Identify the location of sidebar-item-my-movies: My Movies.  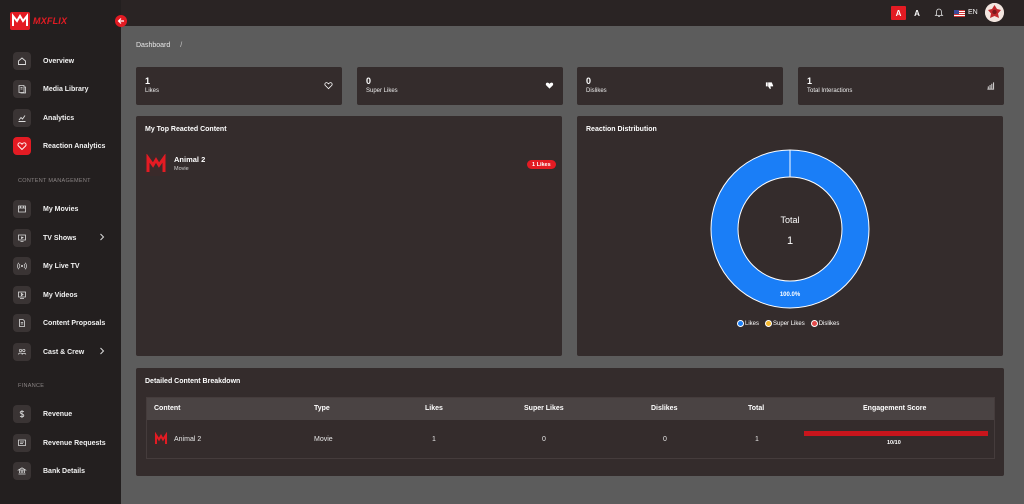
(45, 209).